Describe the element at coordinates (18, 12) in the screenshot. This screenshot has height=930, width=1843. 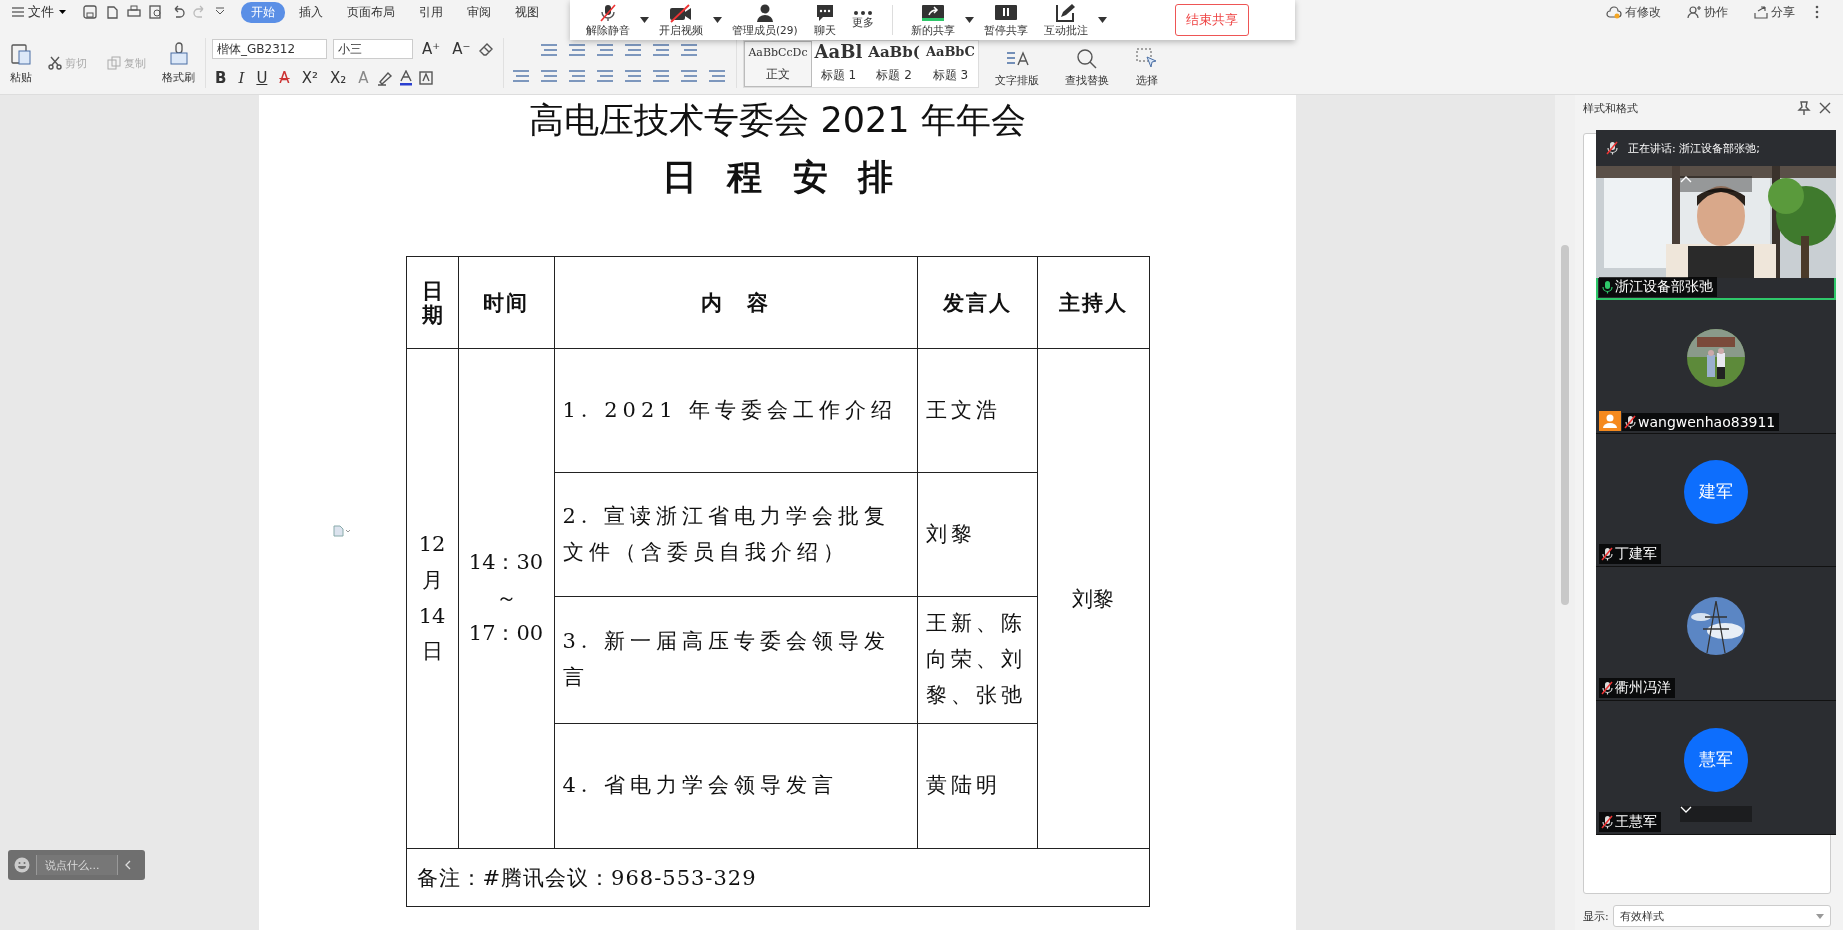
I see `menu-icon` at that location.